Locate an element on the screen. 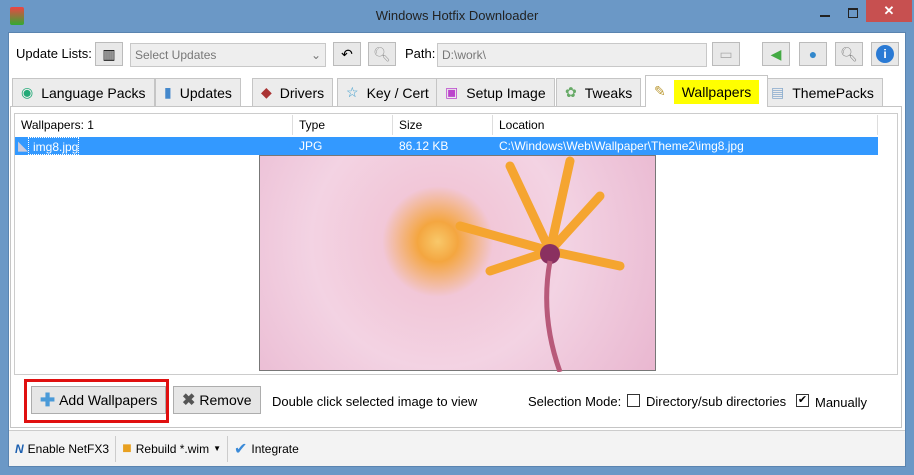  checkmark-icon: ✔ is located at coordinates (241, 449).